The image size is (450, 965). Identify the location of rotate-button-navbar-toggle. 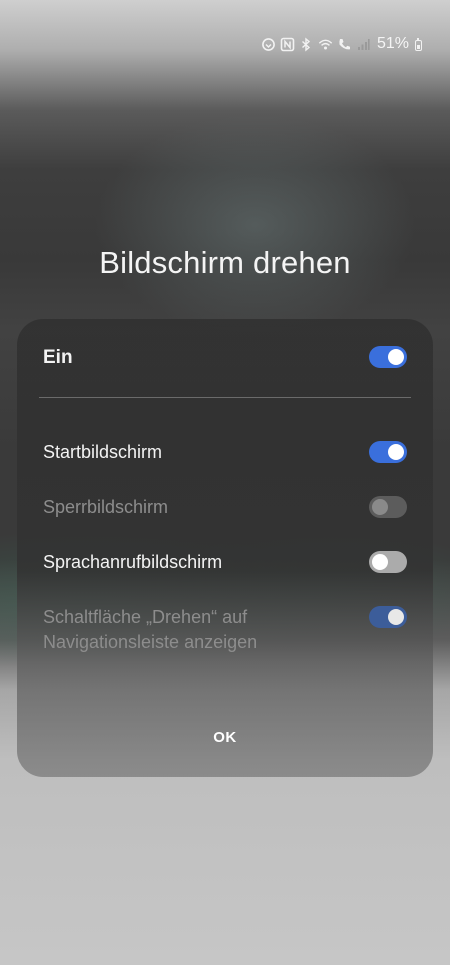
(388, 617).